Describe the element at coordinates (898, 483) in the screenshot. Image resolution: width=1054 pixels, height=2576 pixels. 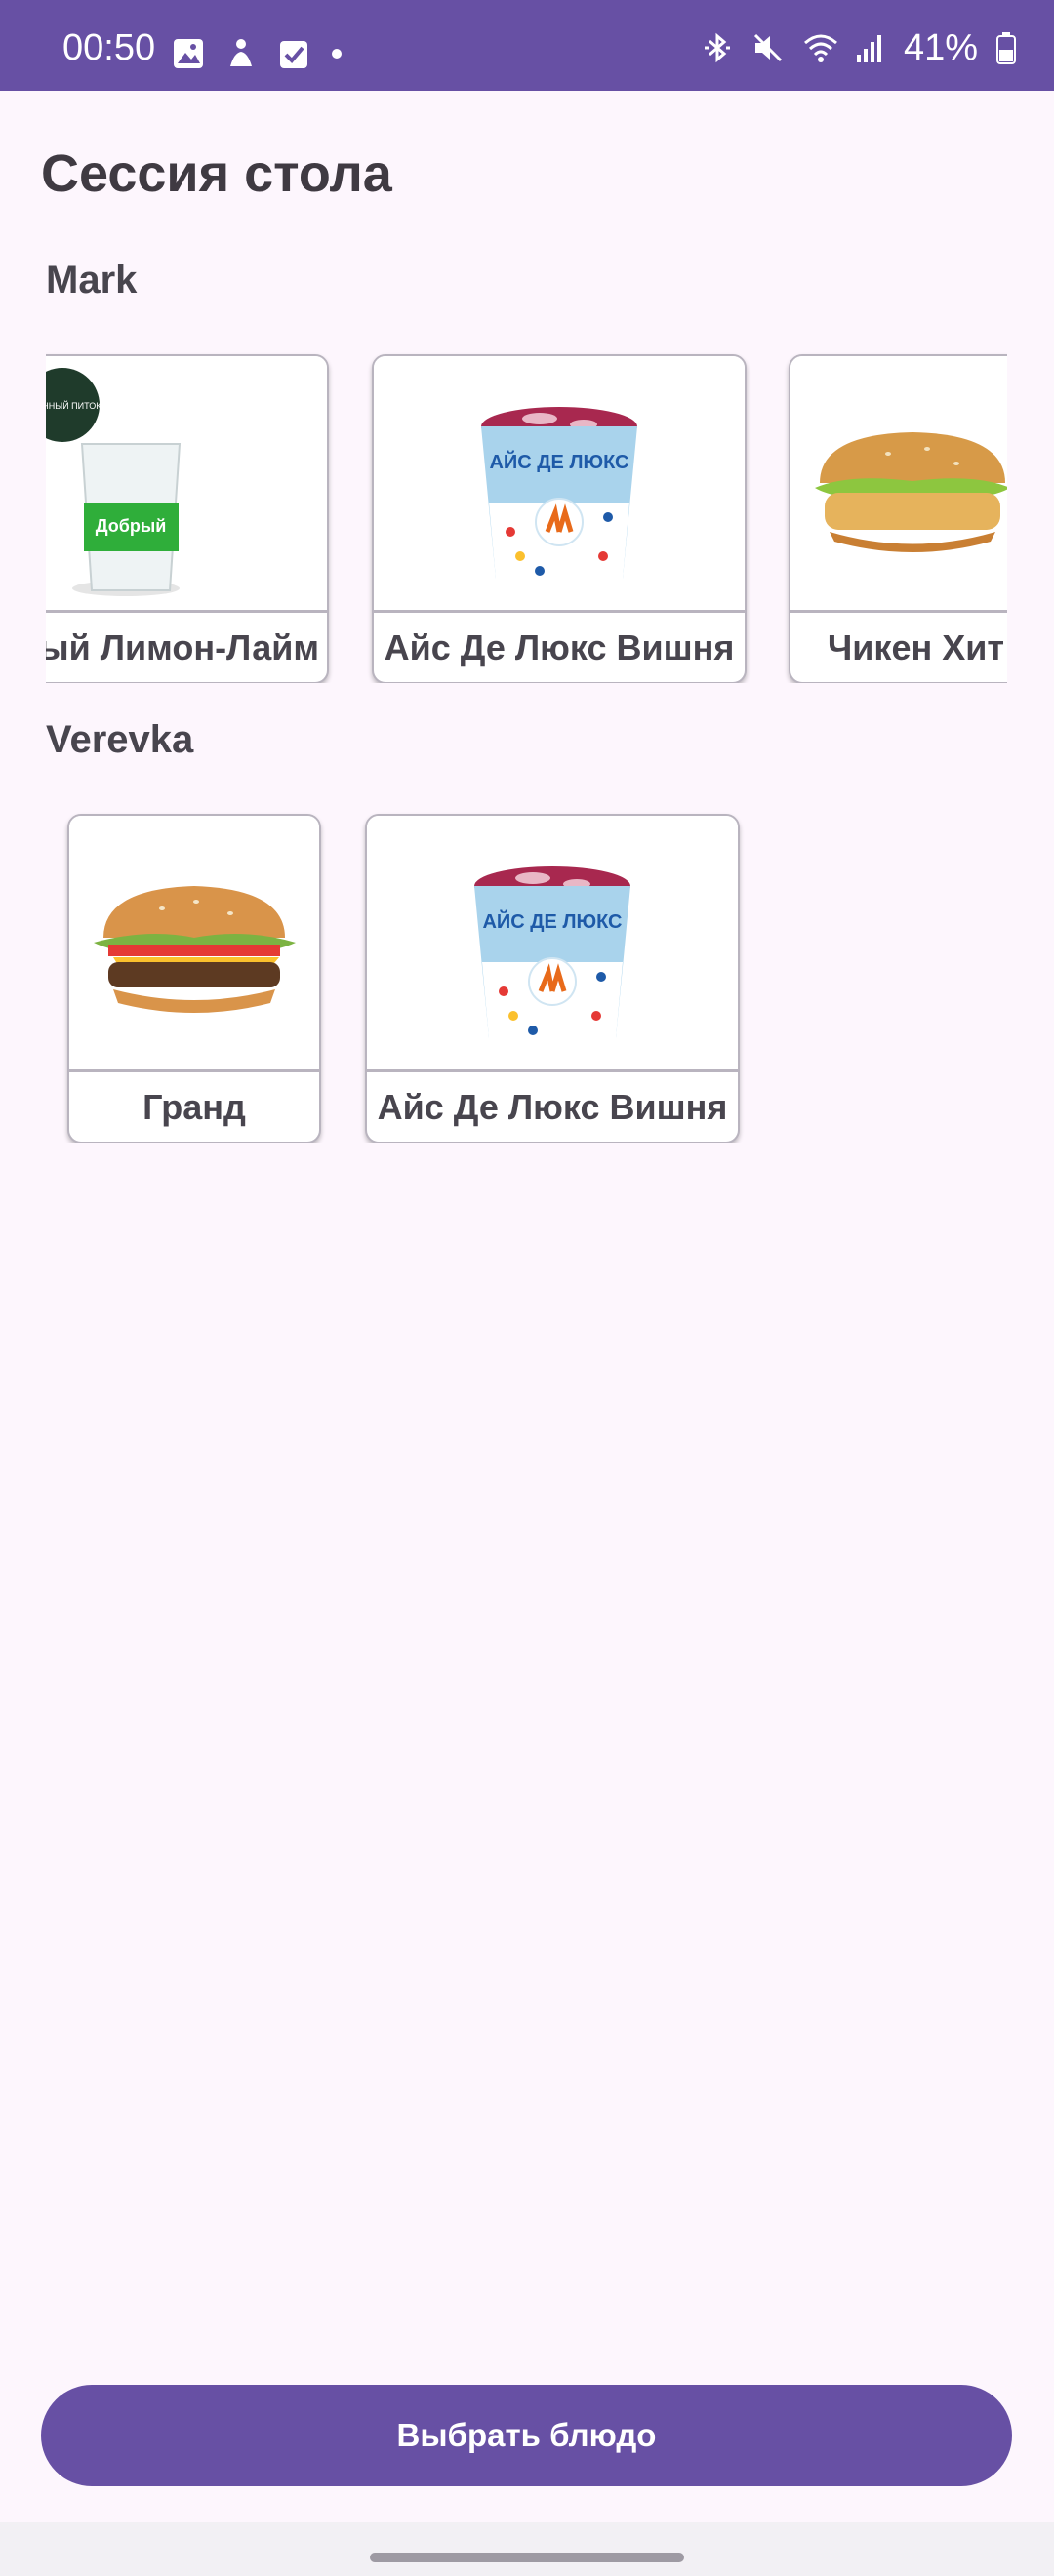
I see `chicken-burger-image` at that location.